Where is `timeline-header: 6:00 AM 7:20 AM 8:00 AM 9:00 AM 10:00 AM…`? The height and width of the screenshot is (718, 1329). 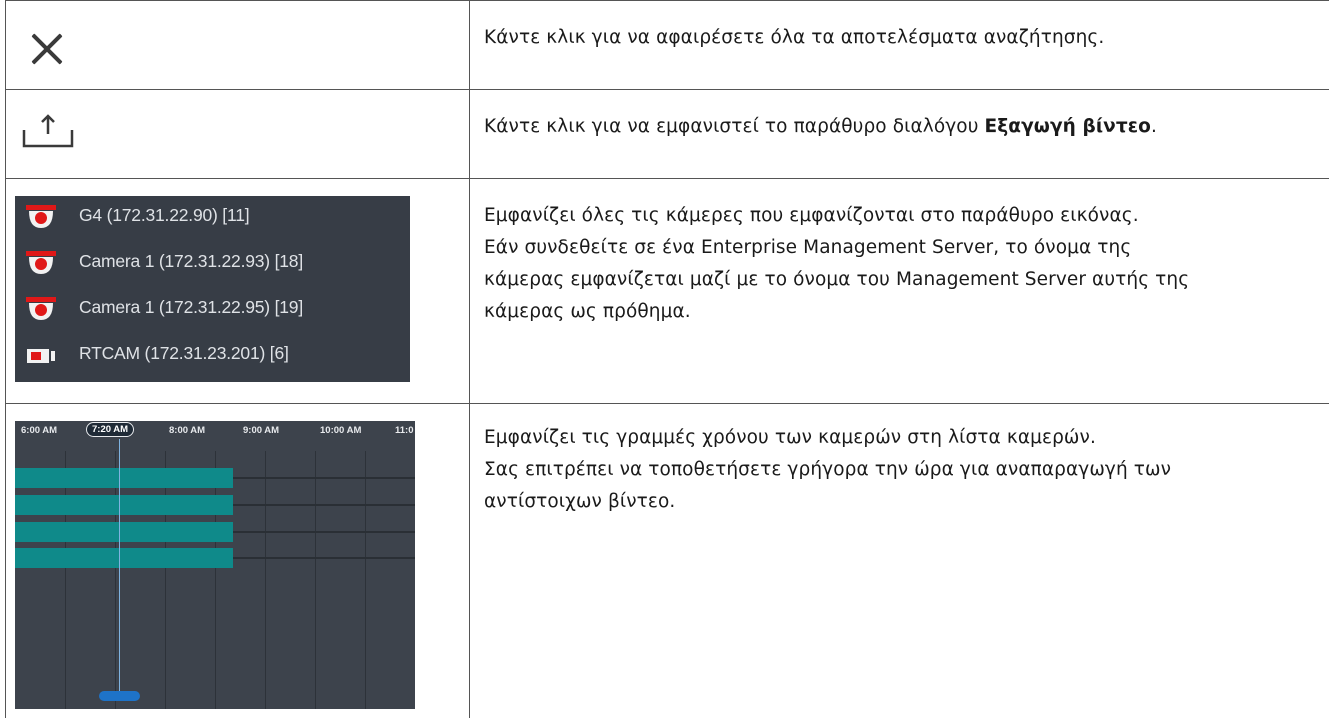
timeline-header: 6:00 AM 7:20 AM 8:00 AM 9:00 AM 10:00 AM… is located at coordinates (215, 432).